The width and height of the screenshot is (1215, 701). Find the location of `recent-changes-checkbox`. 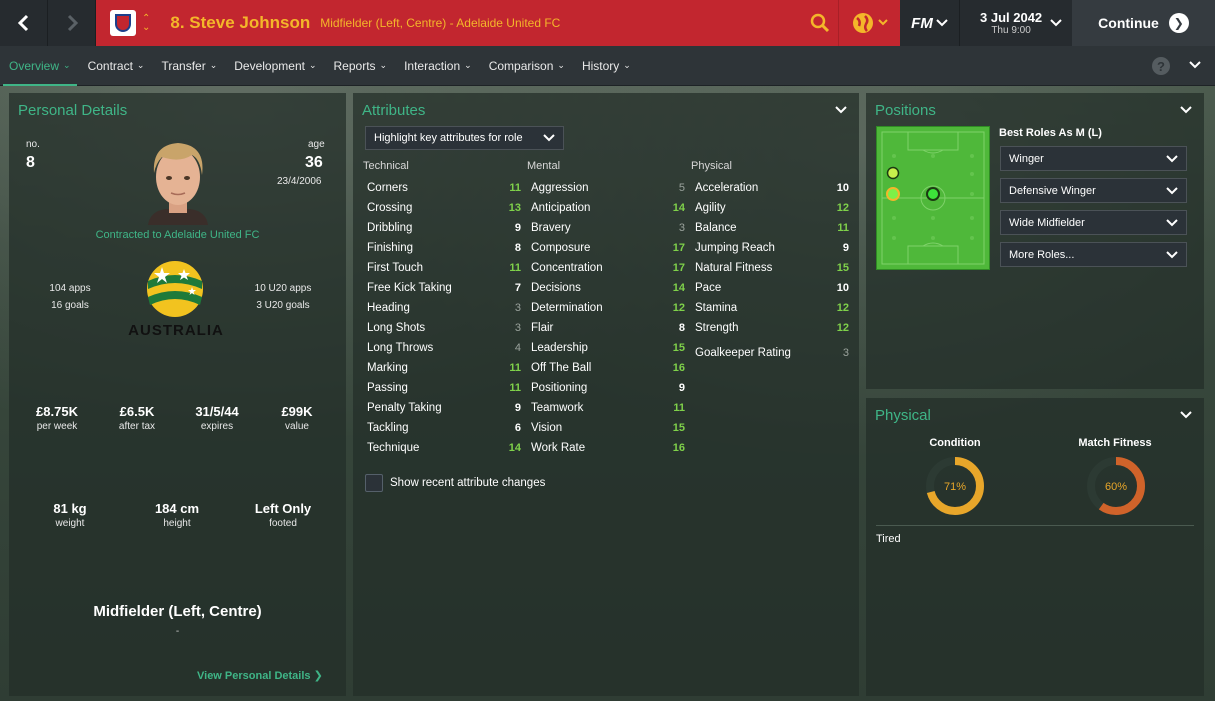

recent-changes-checkbox is located at coordinates (374, 483).